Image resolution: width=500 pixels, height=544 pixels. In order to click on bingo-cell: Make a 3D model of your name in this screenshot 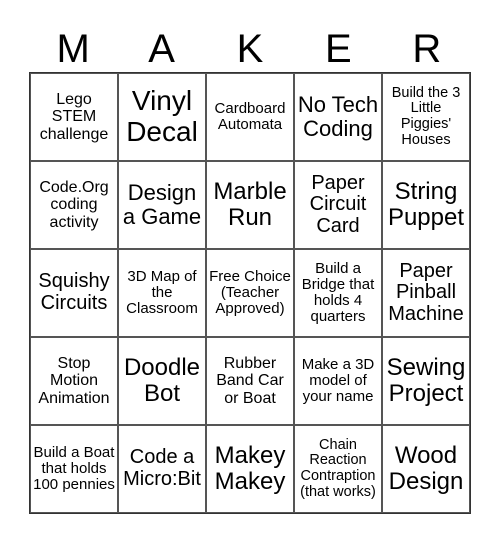, I will do `click(338, 381)`.